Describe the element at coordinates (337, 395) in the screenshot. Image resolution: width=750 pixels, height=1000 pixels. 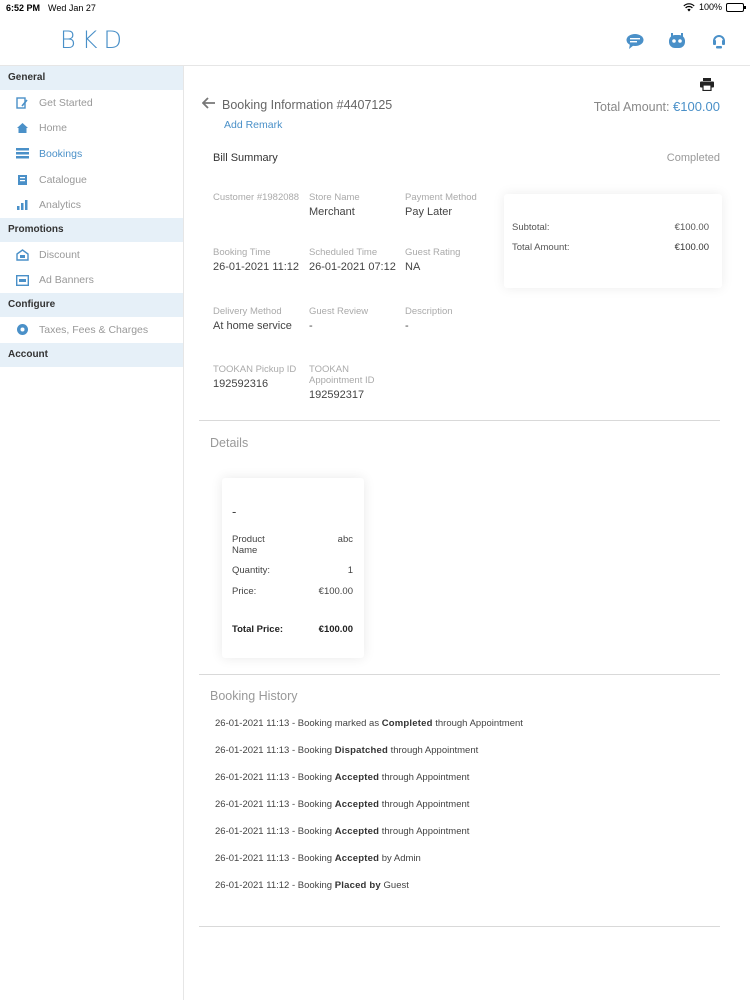
I see `field-value: 192592317` at that location.